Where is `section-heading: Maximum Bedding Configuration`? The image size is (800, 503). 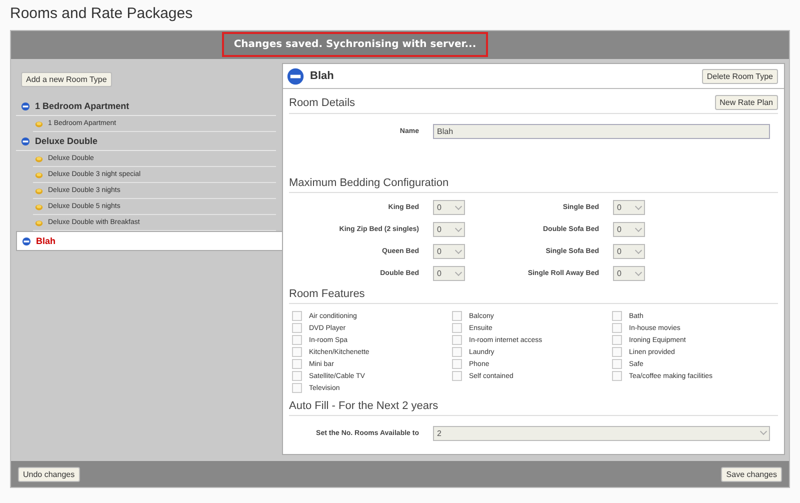 section-heading: Maximum Bedding Configuration is located at coordinates (369, 183).